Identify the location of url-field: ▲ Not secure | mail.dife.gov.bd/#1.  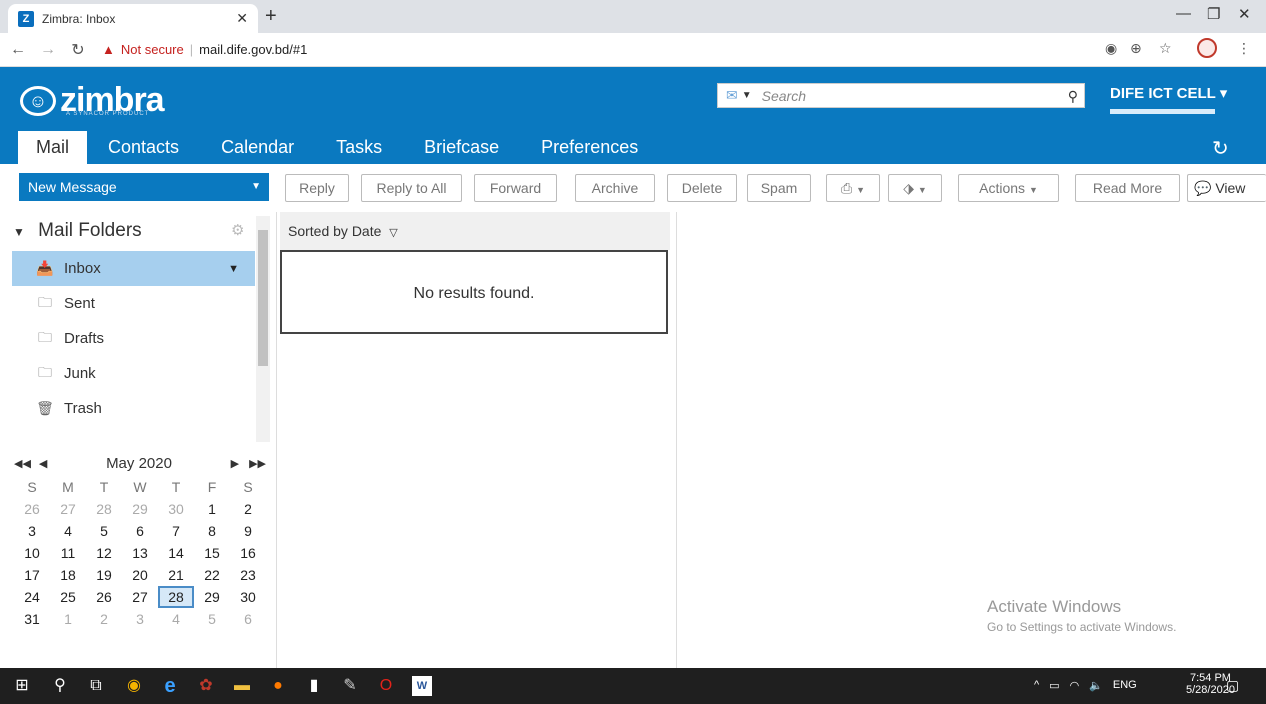
(204, 49).